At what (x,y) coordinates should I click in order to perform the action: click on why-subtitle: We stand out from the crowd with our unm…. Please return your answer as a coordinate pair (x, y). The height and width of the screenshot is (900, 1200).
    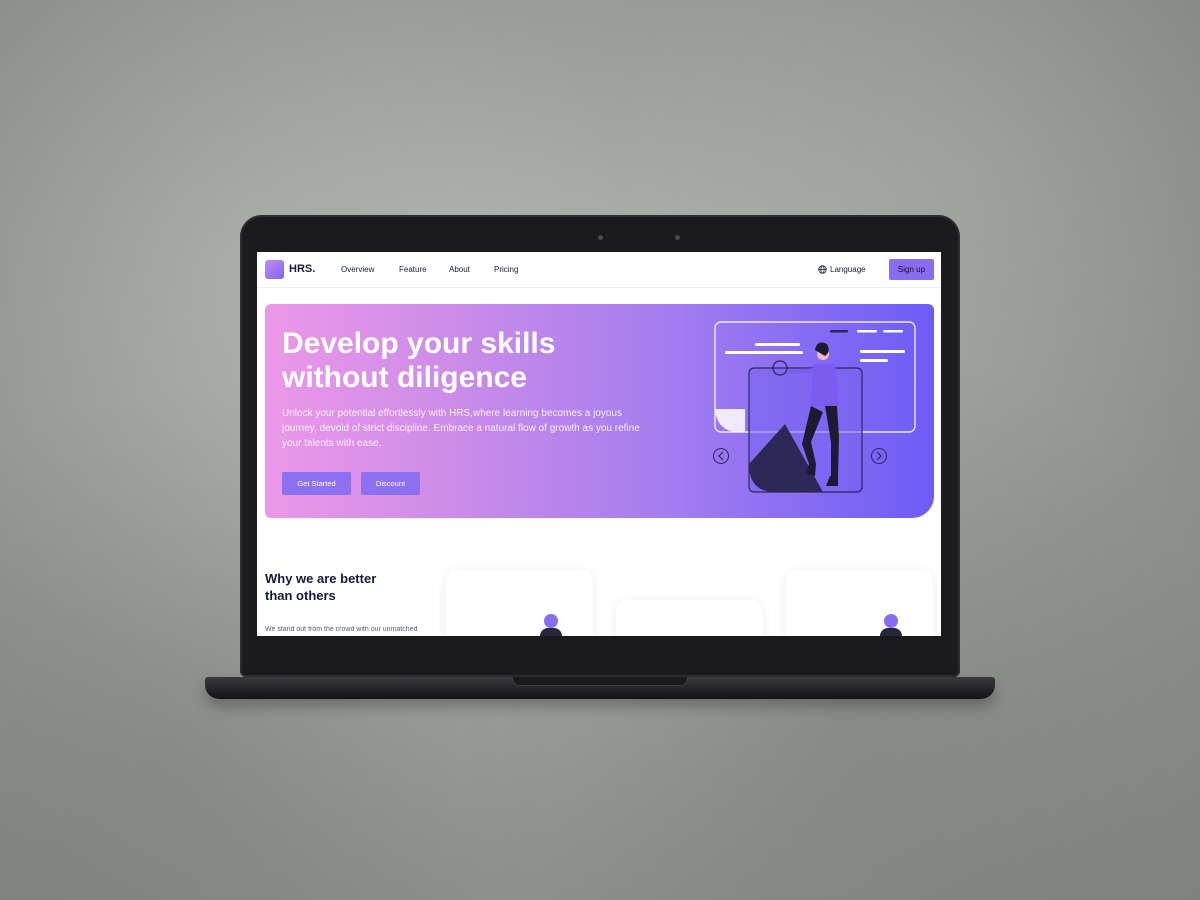
    Looking at the image, I should click on (341, 629).